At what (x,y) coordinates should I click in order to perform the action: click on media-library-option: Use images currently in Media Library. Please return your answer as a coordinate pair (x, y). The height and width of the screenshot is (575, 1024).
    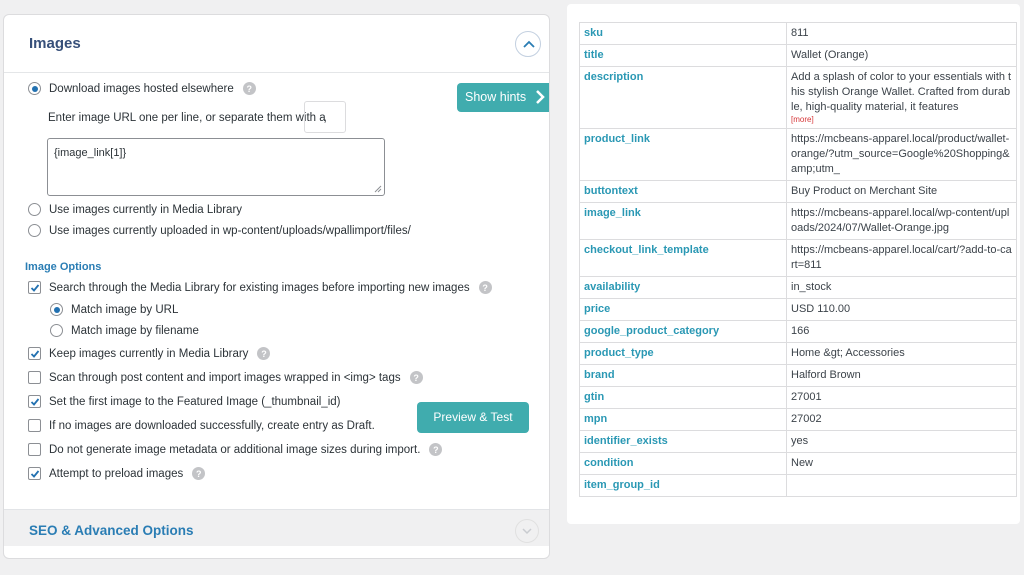
    Looking at the image, I should click on (135, 209).